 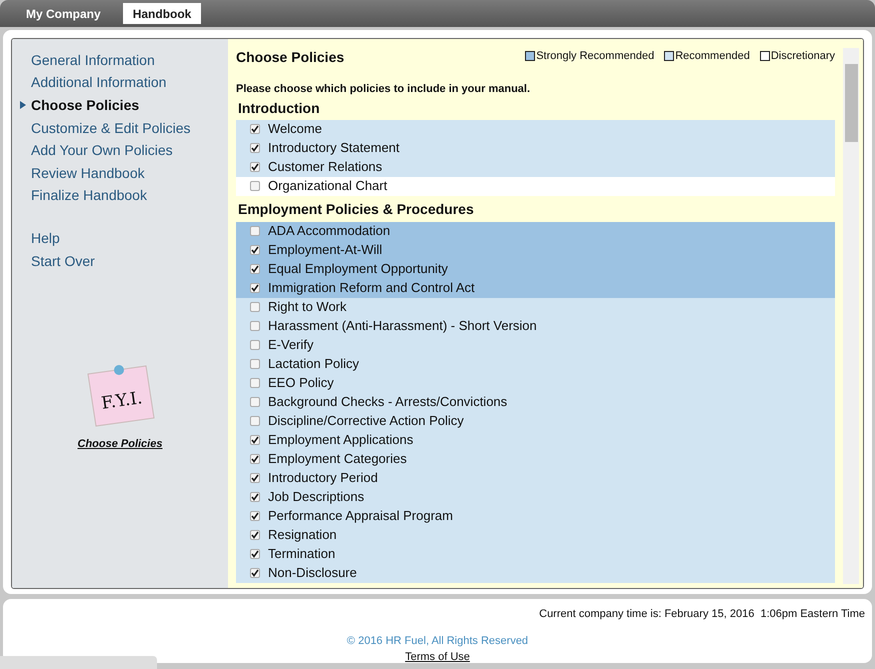 I want to click on policy-label: Right to Work, so click(x=307, y=307).